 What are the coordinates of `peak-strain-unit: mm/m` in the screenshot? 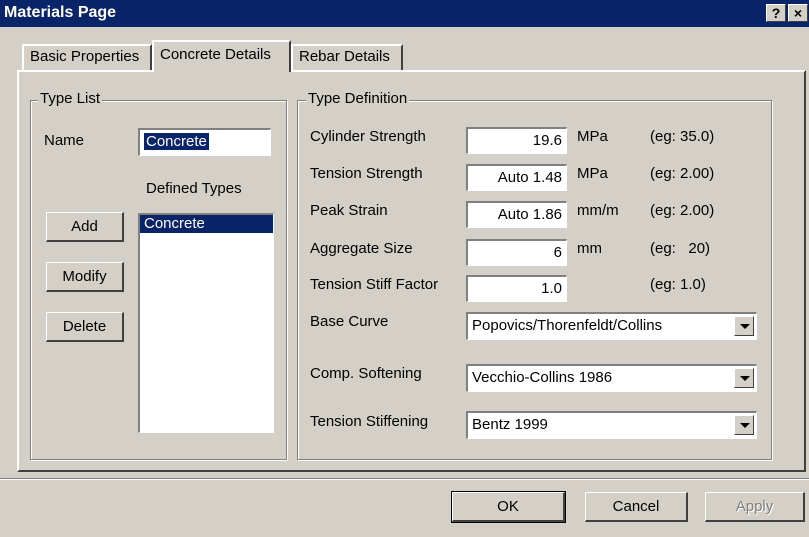 It's located at (598, 210).